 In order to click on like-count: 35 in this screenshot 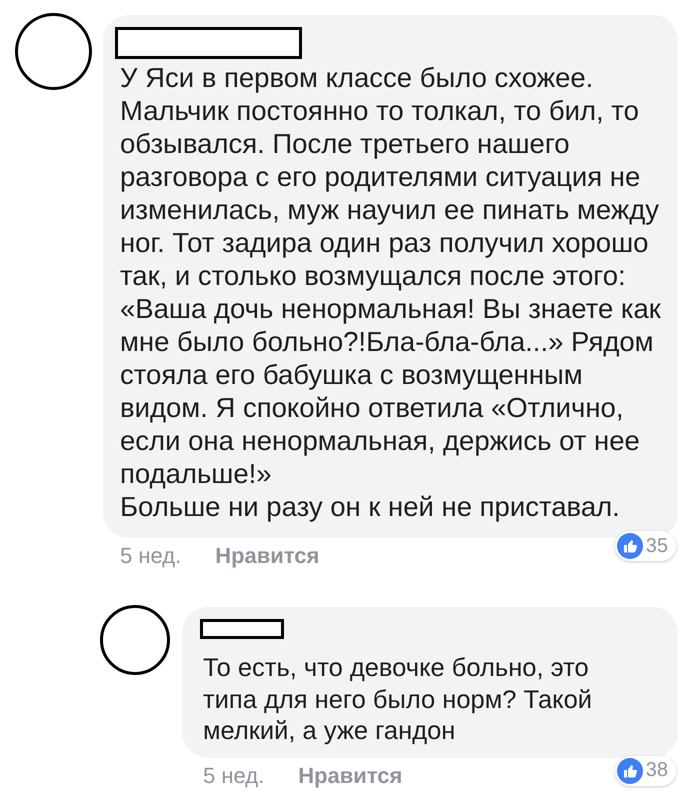, I will do `click(657, 546)`.